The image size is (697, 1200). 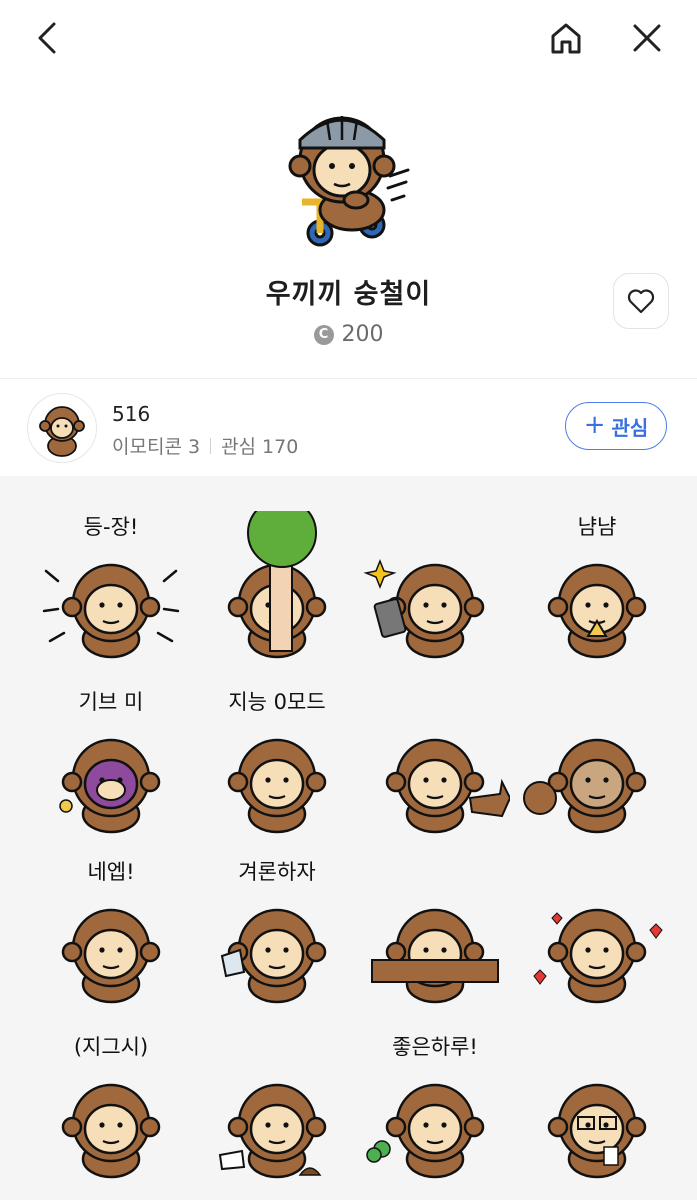 What do you see at coordinates (111, 872) in the screenshot?
I see `emoticon-caption: 네엡!` at bounding box center [111, 872].